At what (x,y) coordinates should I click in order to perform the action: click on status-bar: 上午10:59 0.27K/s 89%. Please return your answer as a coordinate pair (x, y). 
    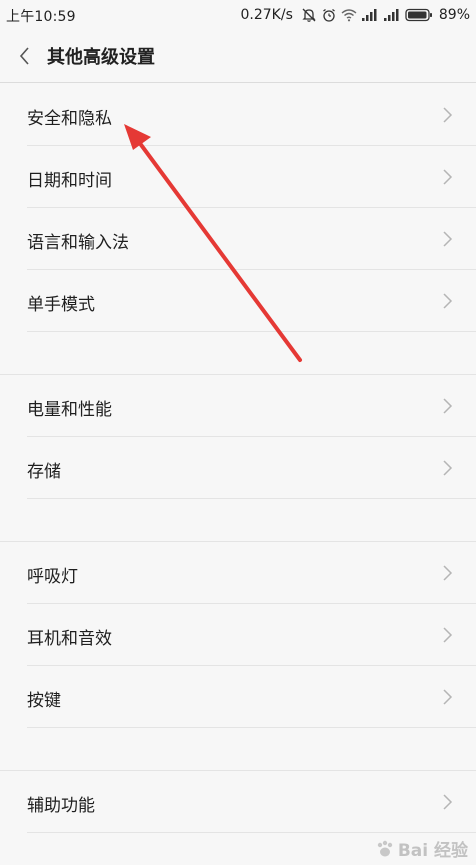
    Looking at the image, I should click on (238, 15).